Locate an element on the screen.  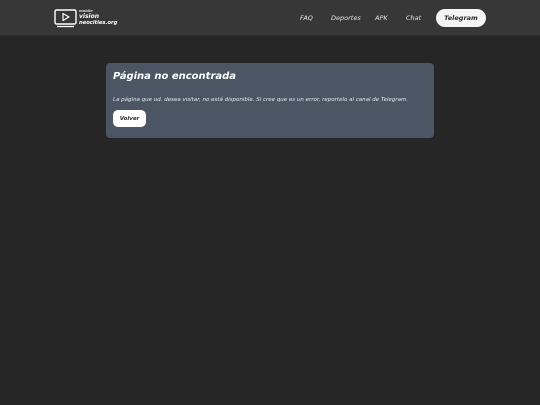
site-logo: mobile vision neocities.org is located at coordinates (86, 18).